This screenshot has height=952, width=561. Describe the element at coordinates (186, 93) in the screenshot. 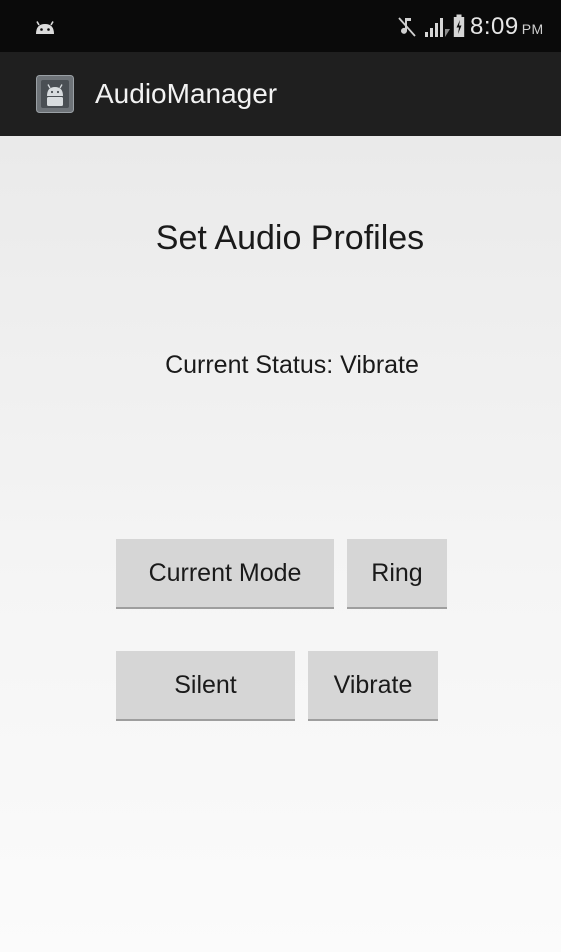

I see `app-title: AudioManager` at that location.